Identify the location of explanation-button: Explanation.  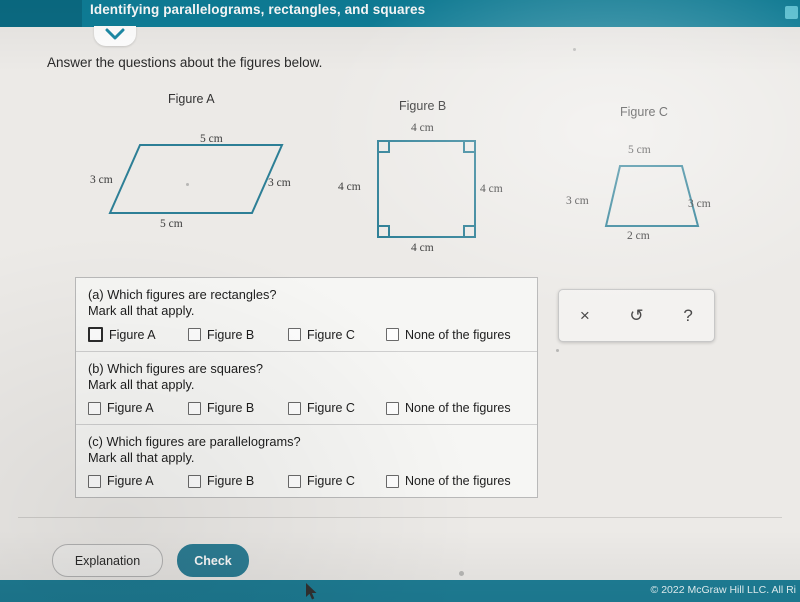
(107, 560).